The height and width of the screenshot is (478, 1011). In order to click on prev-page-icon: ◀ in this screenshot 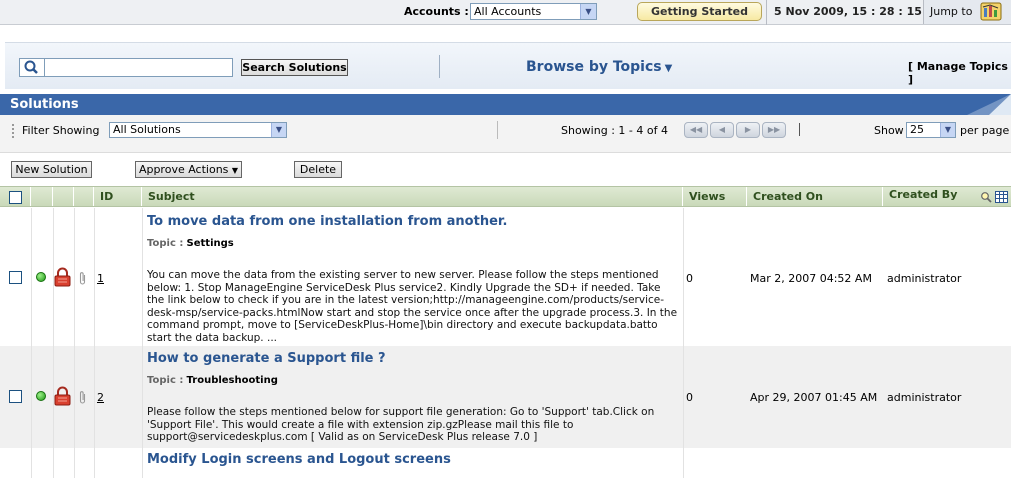, I will do `click(722, 130)`.